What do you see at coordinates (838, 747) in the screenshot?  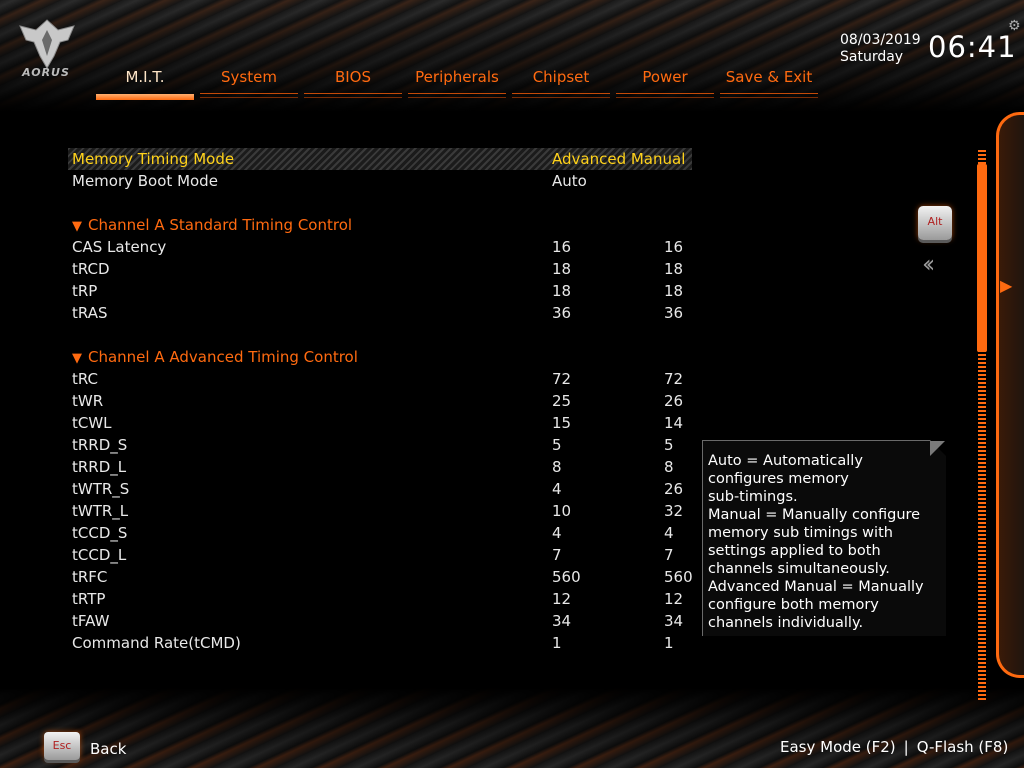 I see `easy-mode-button: Easy Mode (F2)` at bounding box center [838, 747].